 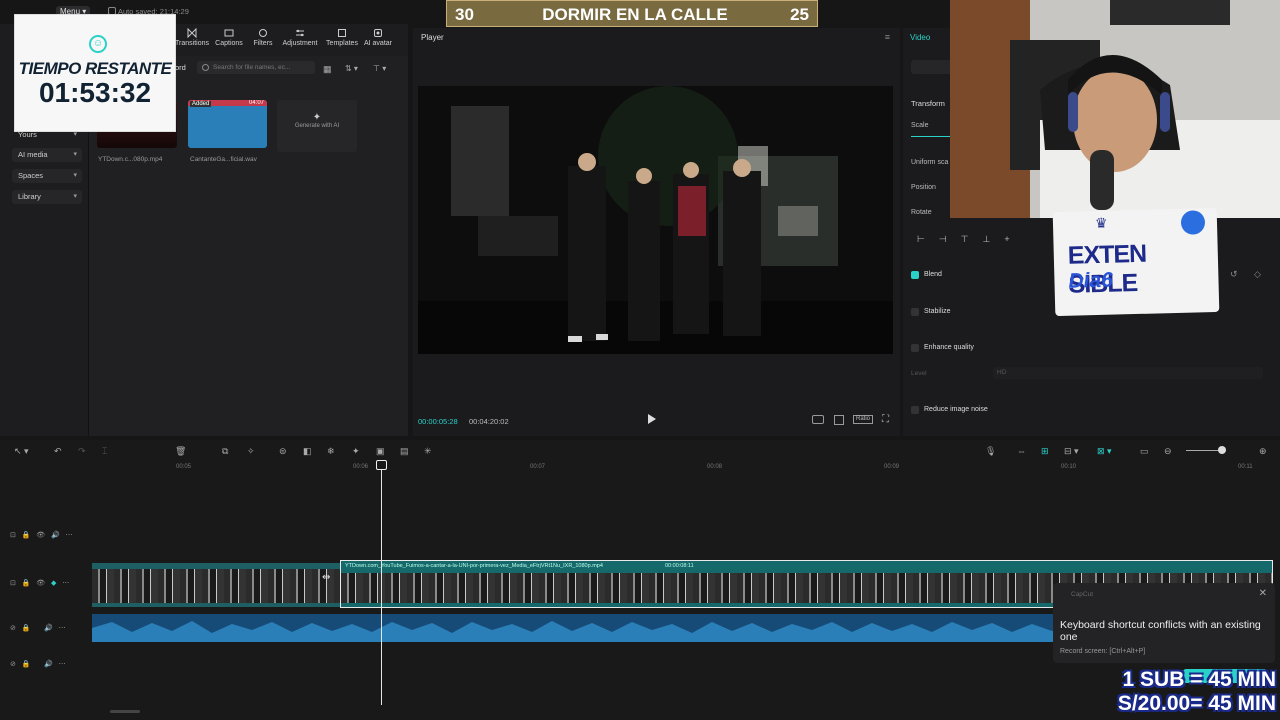 What do you see at coordinates (317, 126) in the screenshot?
I see `generate-with-ai-button: ✦ Generate with AI` at bounding box center [317, 126].